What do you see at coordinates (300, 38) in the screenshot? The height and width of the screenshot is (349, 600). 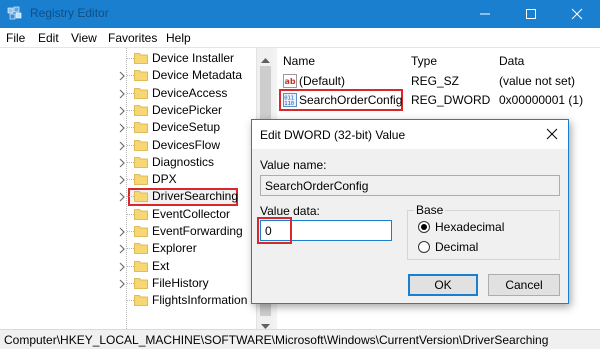 I see `menu-bar: File Edit View Favorites Help` at bounding box center [300, 38].